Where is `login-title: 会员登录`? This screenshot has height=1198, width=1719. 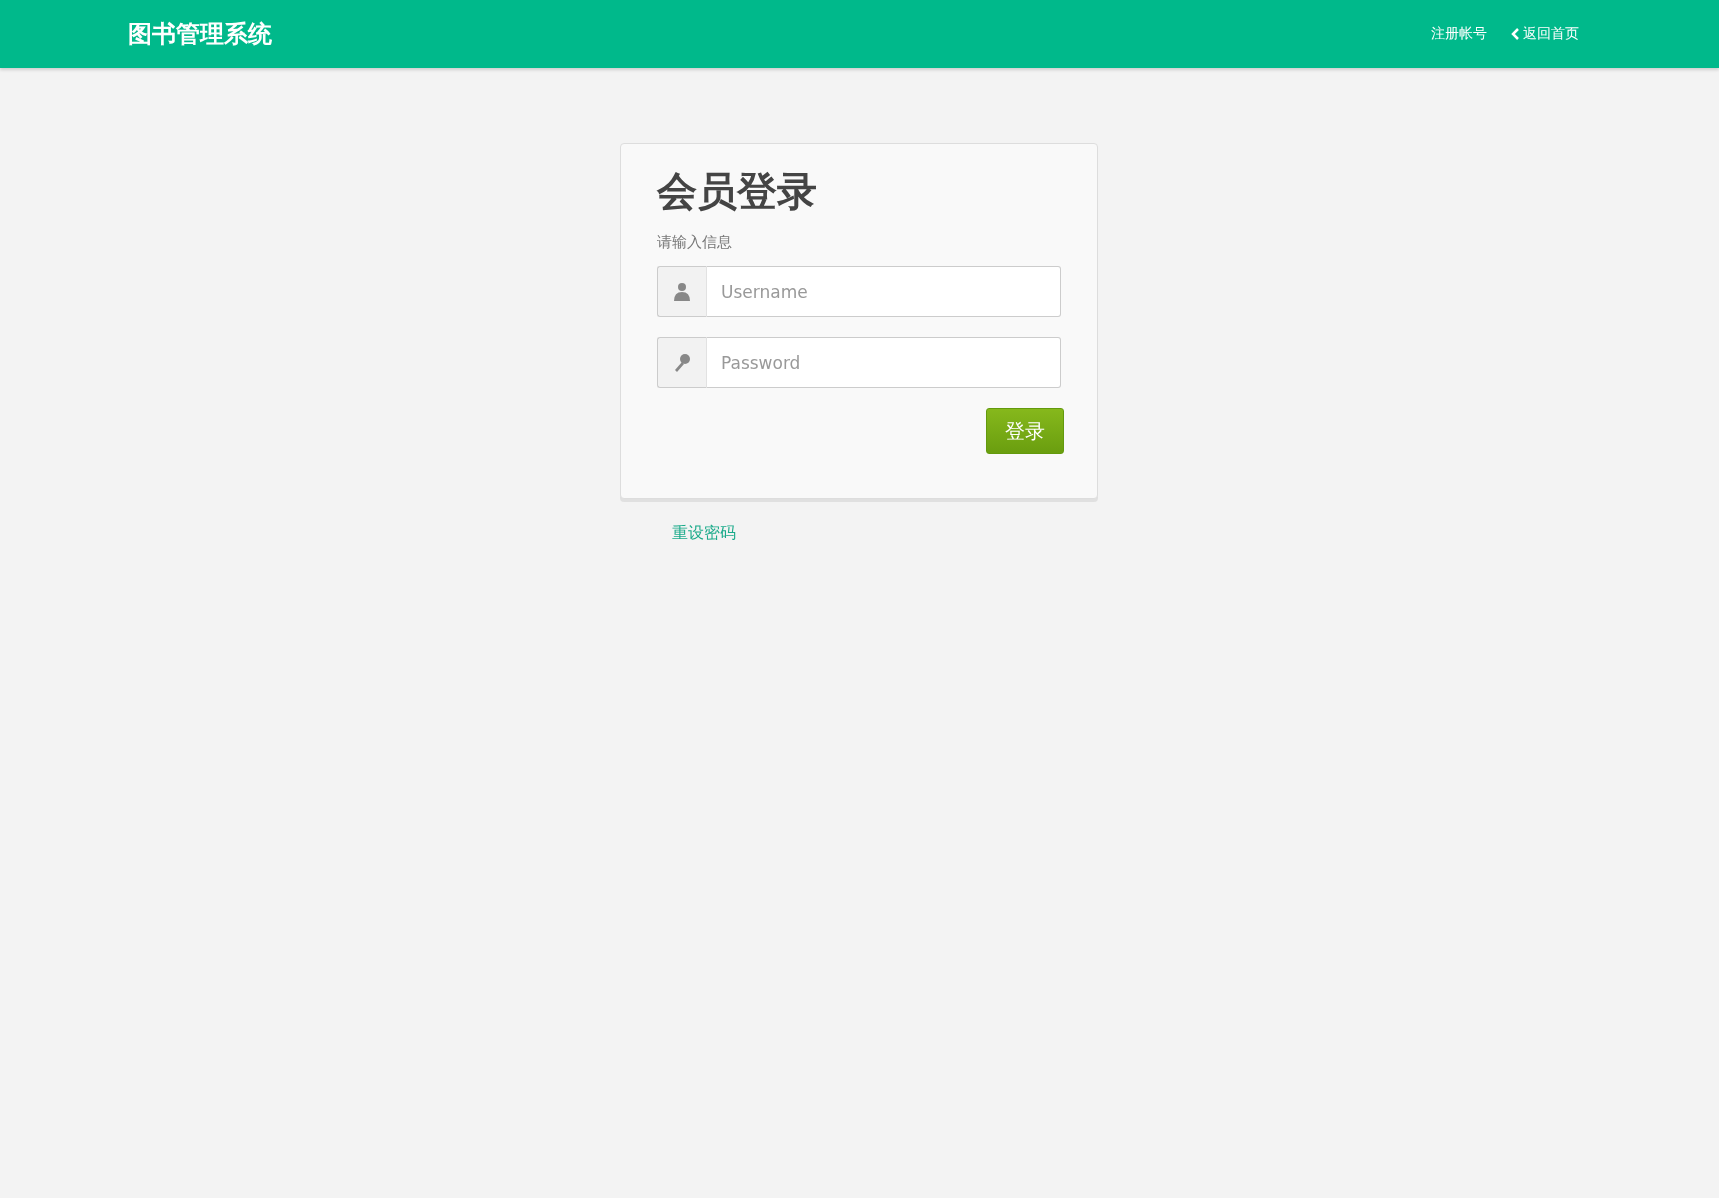 login-title: 会员登录 is located at coordinates (737, 191).